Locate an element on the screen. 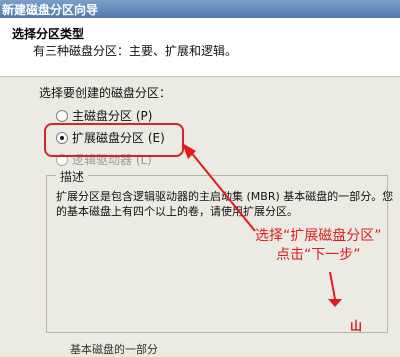 This screenshot has height=357, width=400. title-bar: 新建磁盘分区向导 is located at coordinates (200, 9).